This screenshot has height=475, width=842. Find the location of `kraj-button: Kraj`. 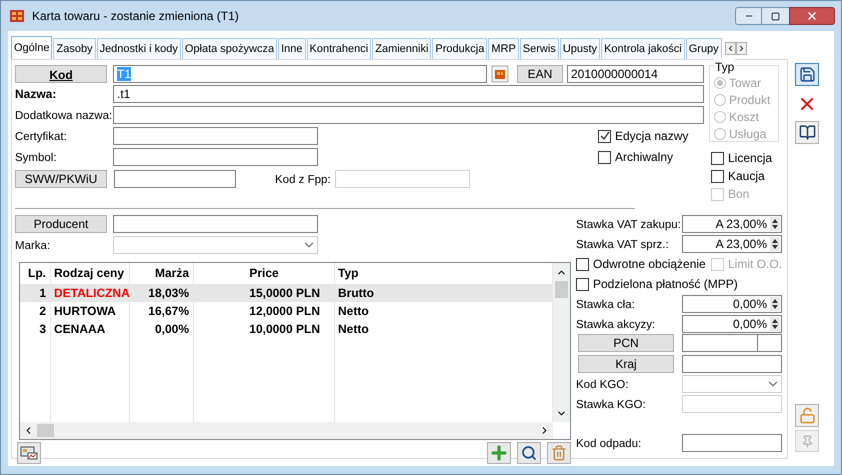

kraj-button: Kraj is located at coordinates (626, 364).